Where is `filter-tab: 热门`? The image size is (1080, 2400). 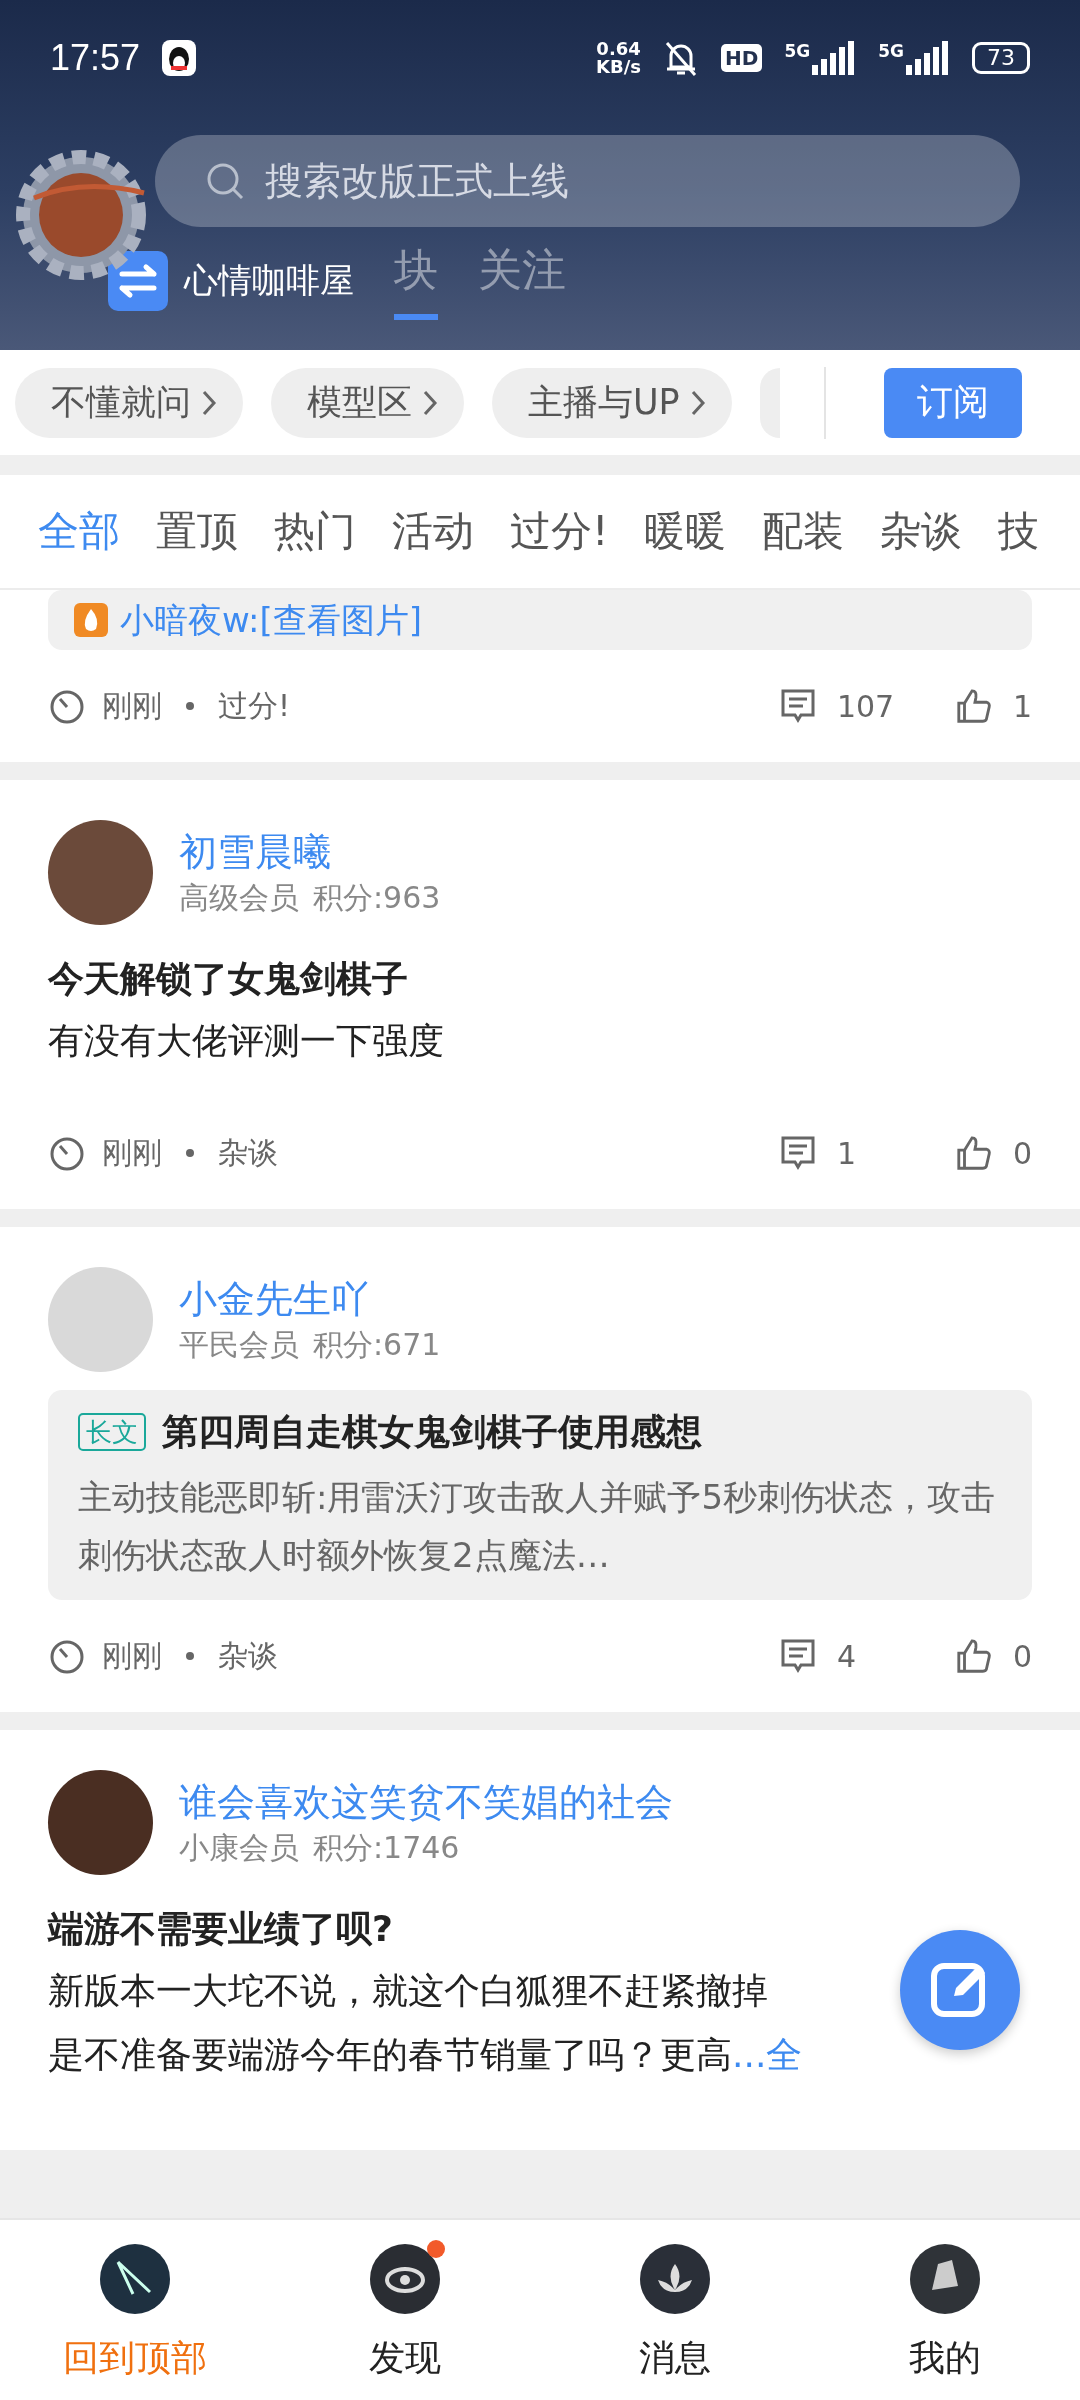
filter-tab: 热门 is located at coordinates (315, 531).